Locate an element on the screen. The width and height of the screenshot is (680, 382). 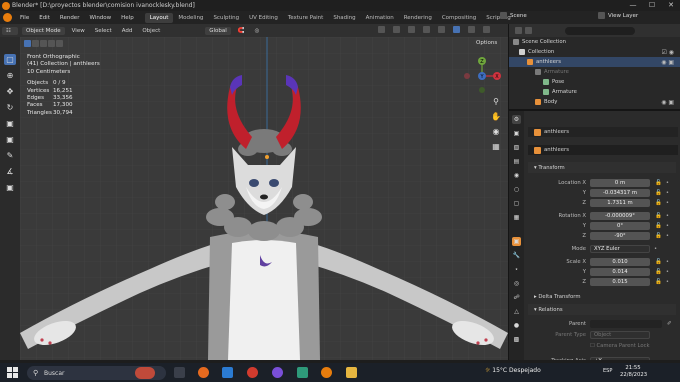
outliner-row-scene-collection: Scene Collection is located at coordinates (594, 42).